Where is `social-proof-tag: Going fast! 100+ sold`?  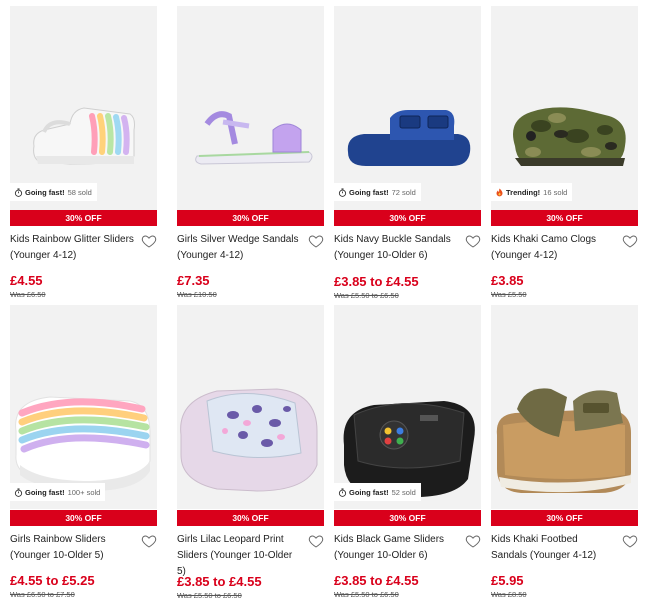 social-proof-tag: Going fast! 100+ sold is located at coordinates (58, 492).